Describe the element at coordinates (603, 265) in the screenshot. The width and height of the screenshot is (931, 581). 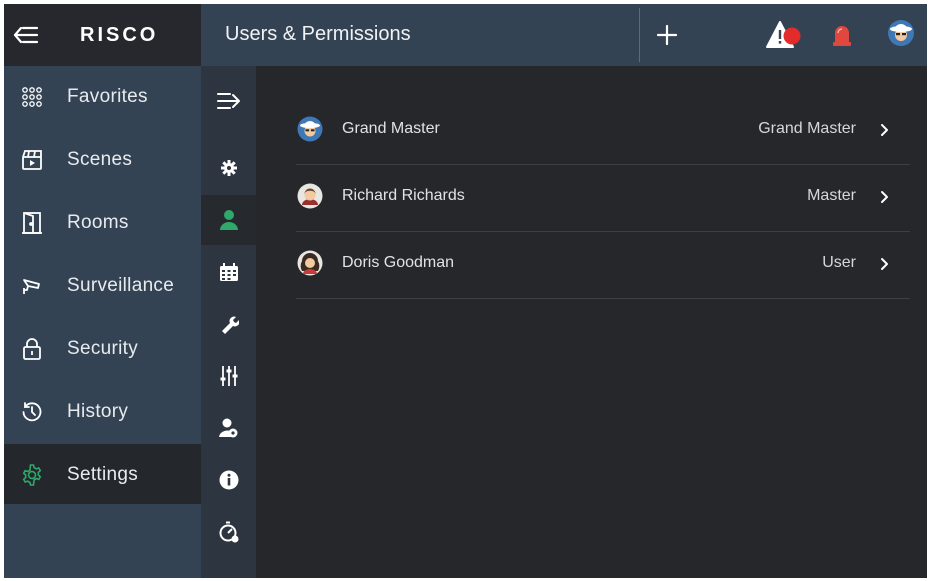
I see `user-row-doris-goodman: Doris Goodman User` at that location.